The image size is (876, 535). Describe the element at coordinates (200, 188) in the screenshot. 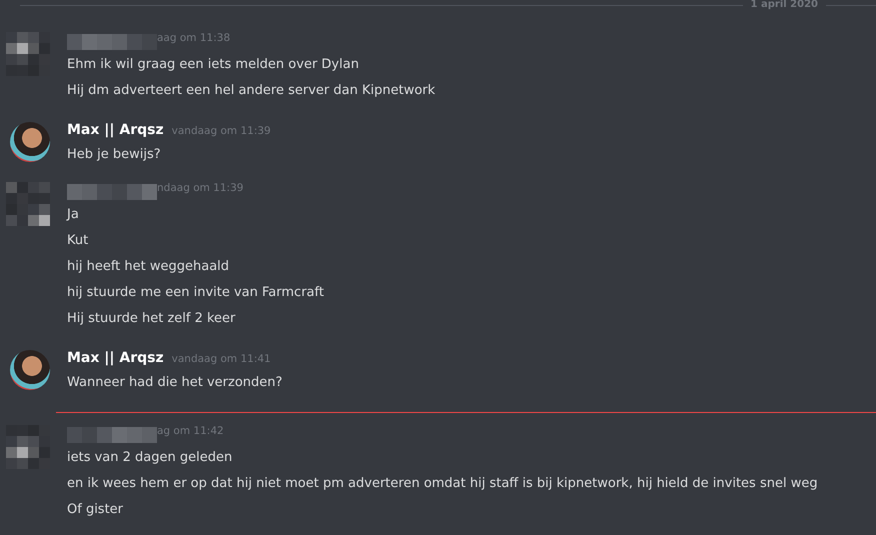

I see `timestamp: ndaag om 11:39` at that location.